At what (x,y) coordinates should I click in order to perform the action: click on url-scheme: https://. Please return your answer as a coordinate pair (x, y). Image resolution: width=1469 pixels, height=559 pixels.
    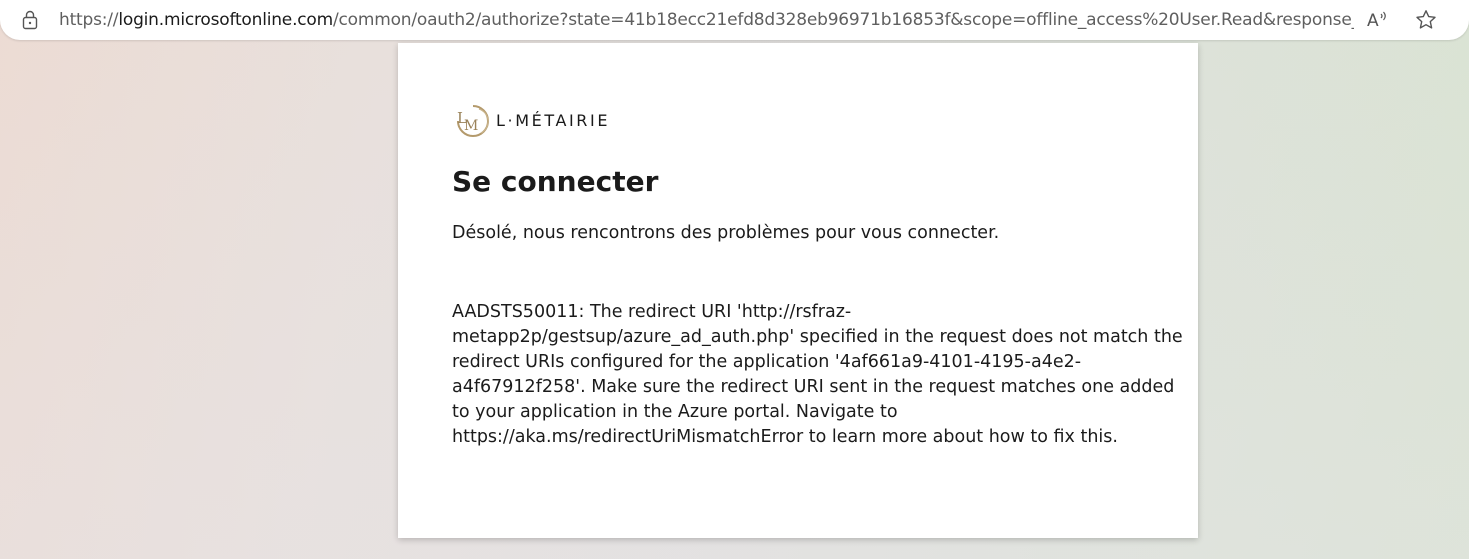
    Looking at the image, I should click on (89, 20).